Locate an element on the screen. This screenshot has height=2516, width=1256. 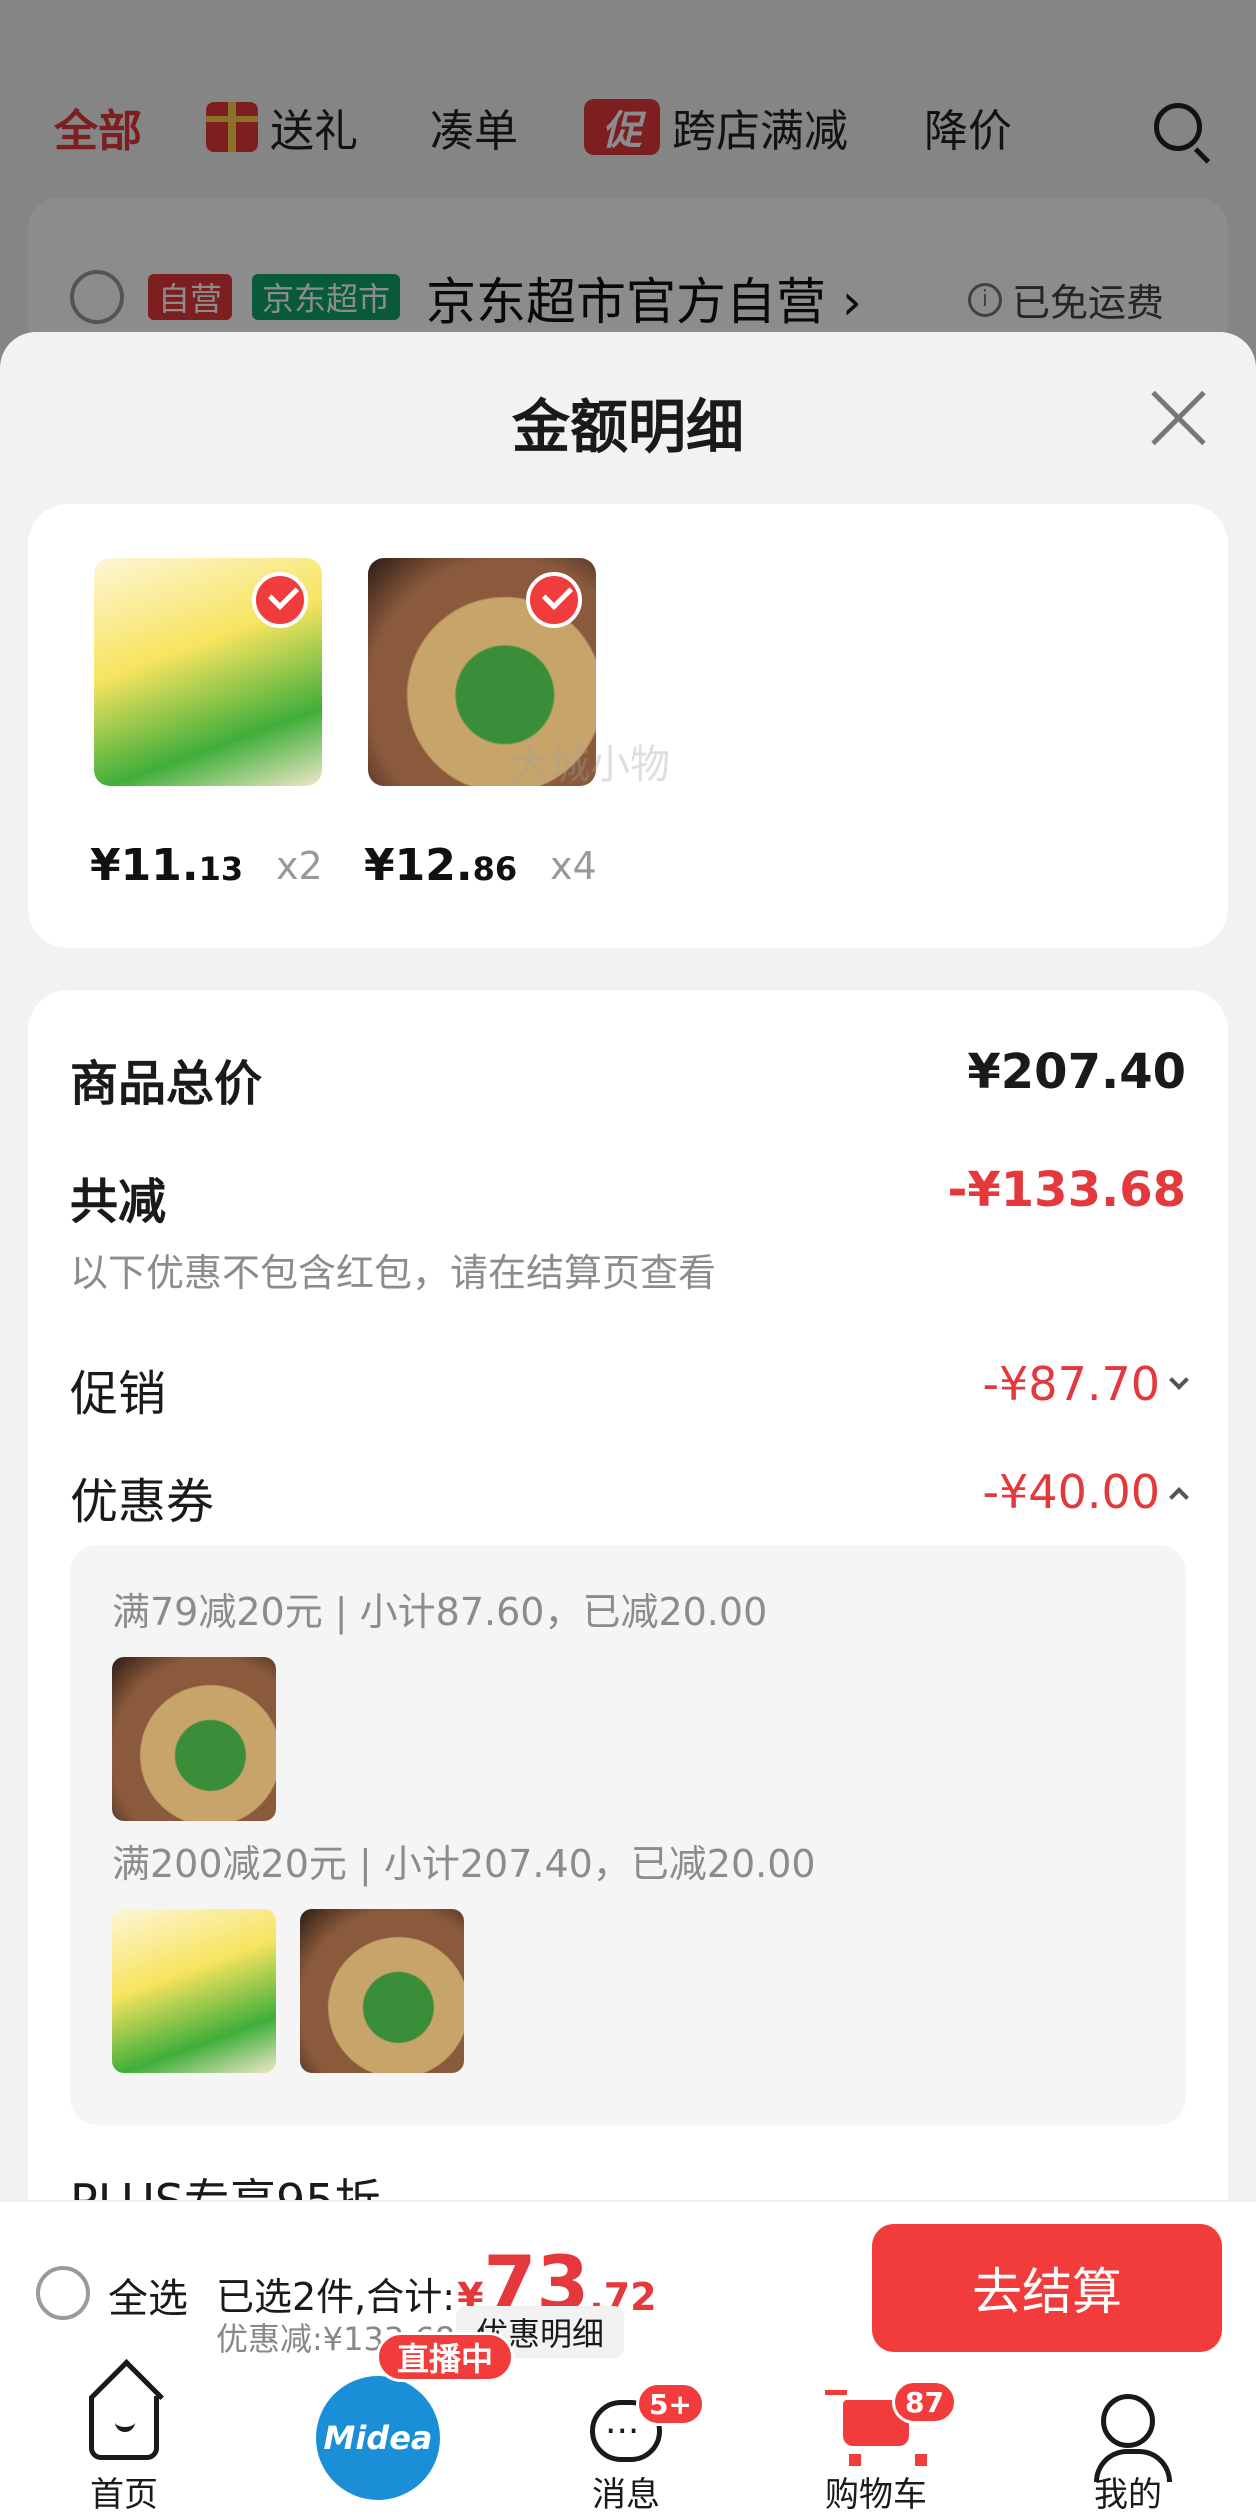
profile-icon is located at coordinates (1133, 2438).